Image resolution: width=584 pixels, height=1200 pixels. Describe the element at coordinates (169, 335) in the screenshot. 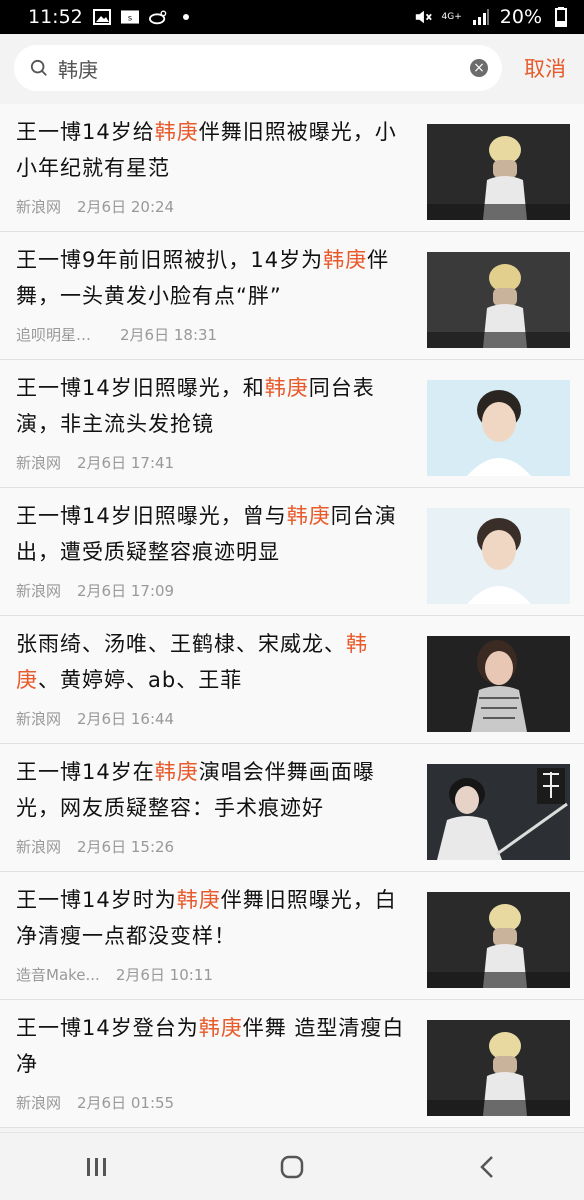

I see `result-time: 2月6日 18:31` at that location.